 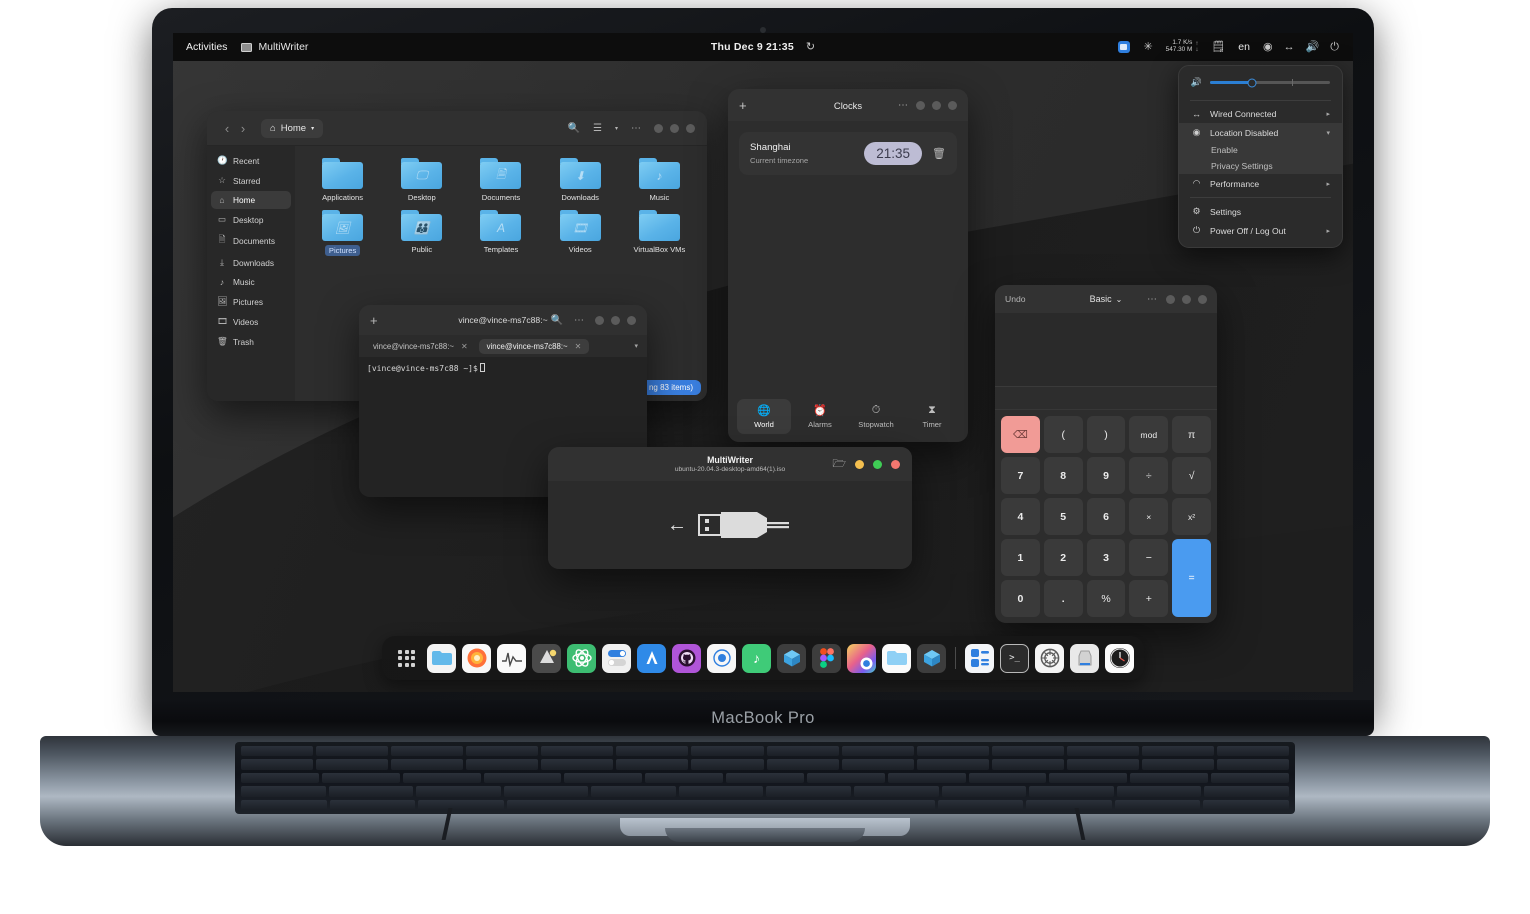 I want to click on key-8: 8, so click(x=1063, y=475).